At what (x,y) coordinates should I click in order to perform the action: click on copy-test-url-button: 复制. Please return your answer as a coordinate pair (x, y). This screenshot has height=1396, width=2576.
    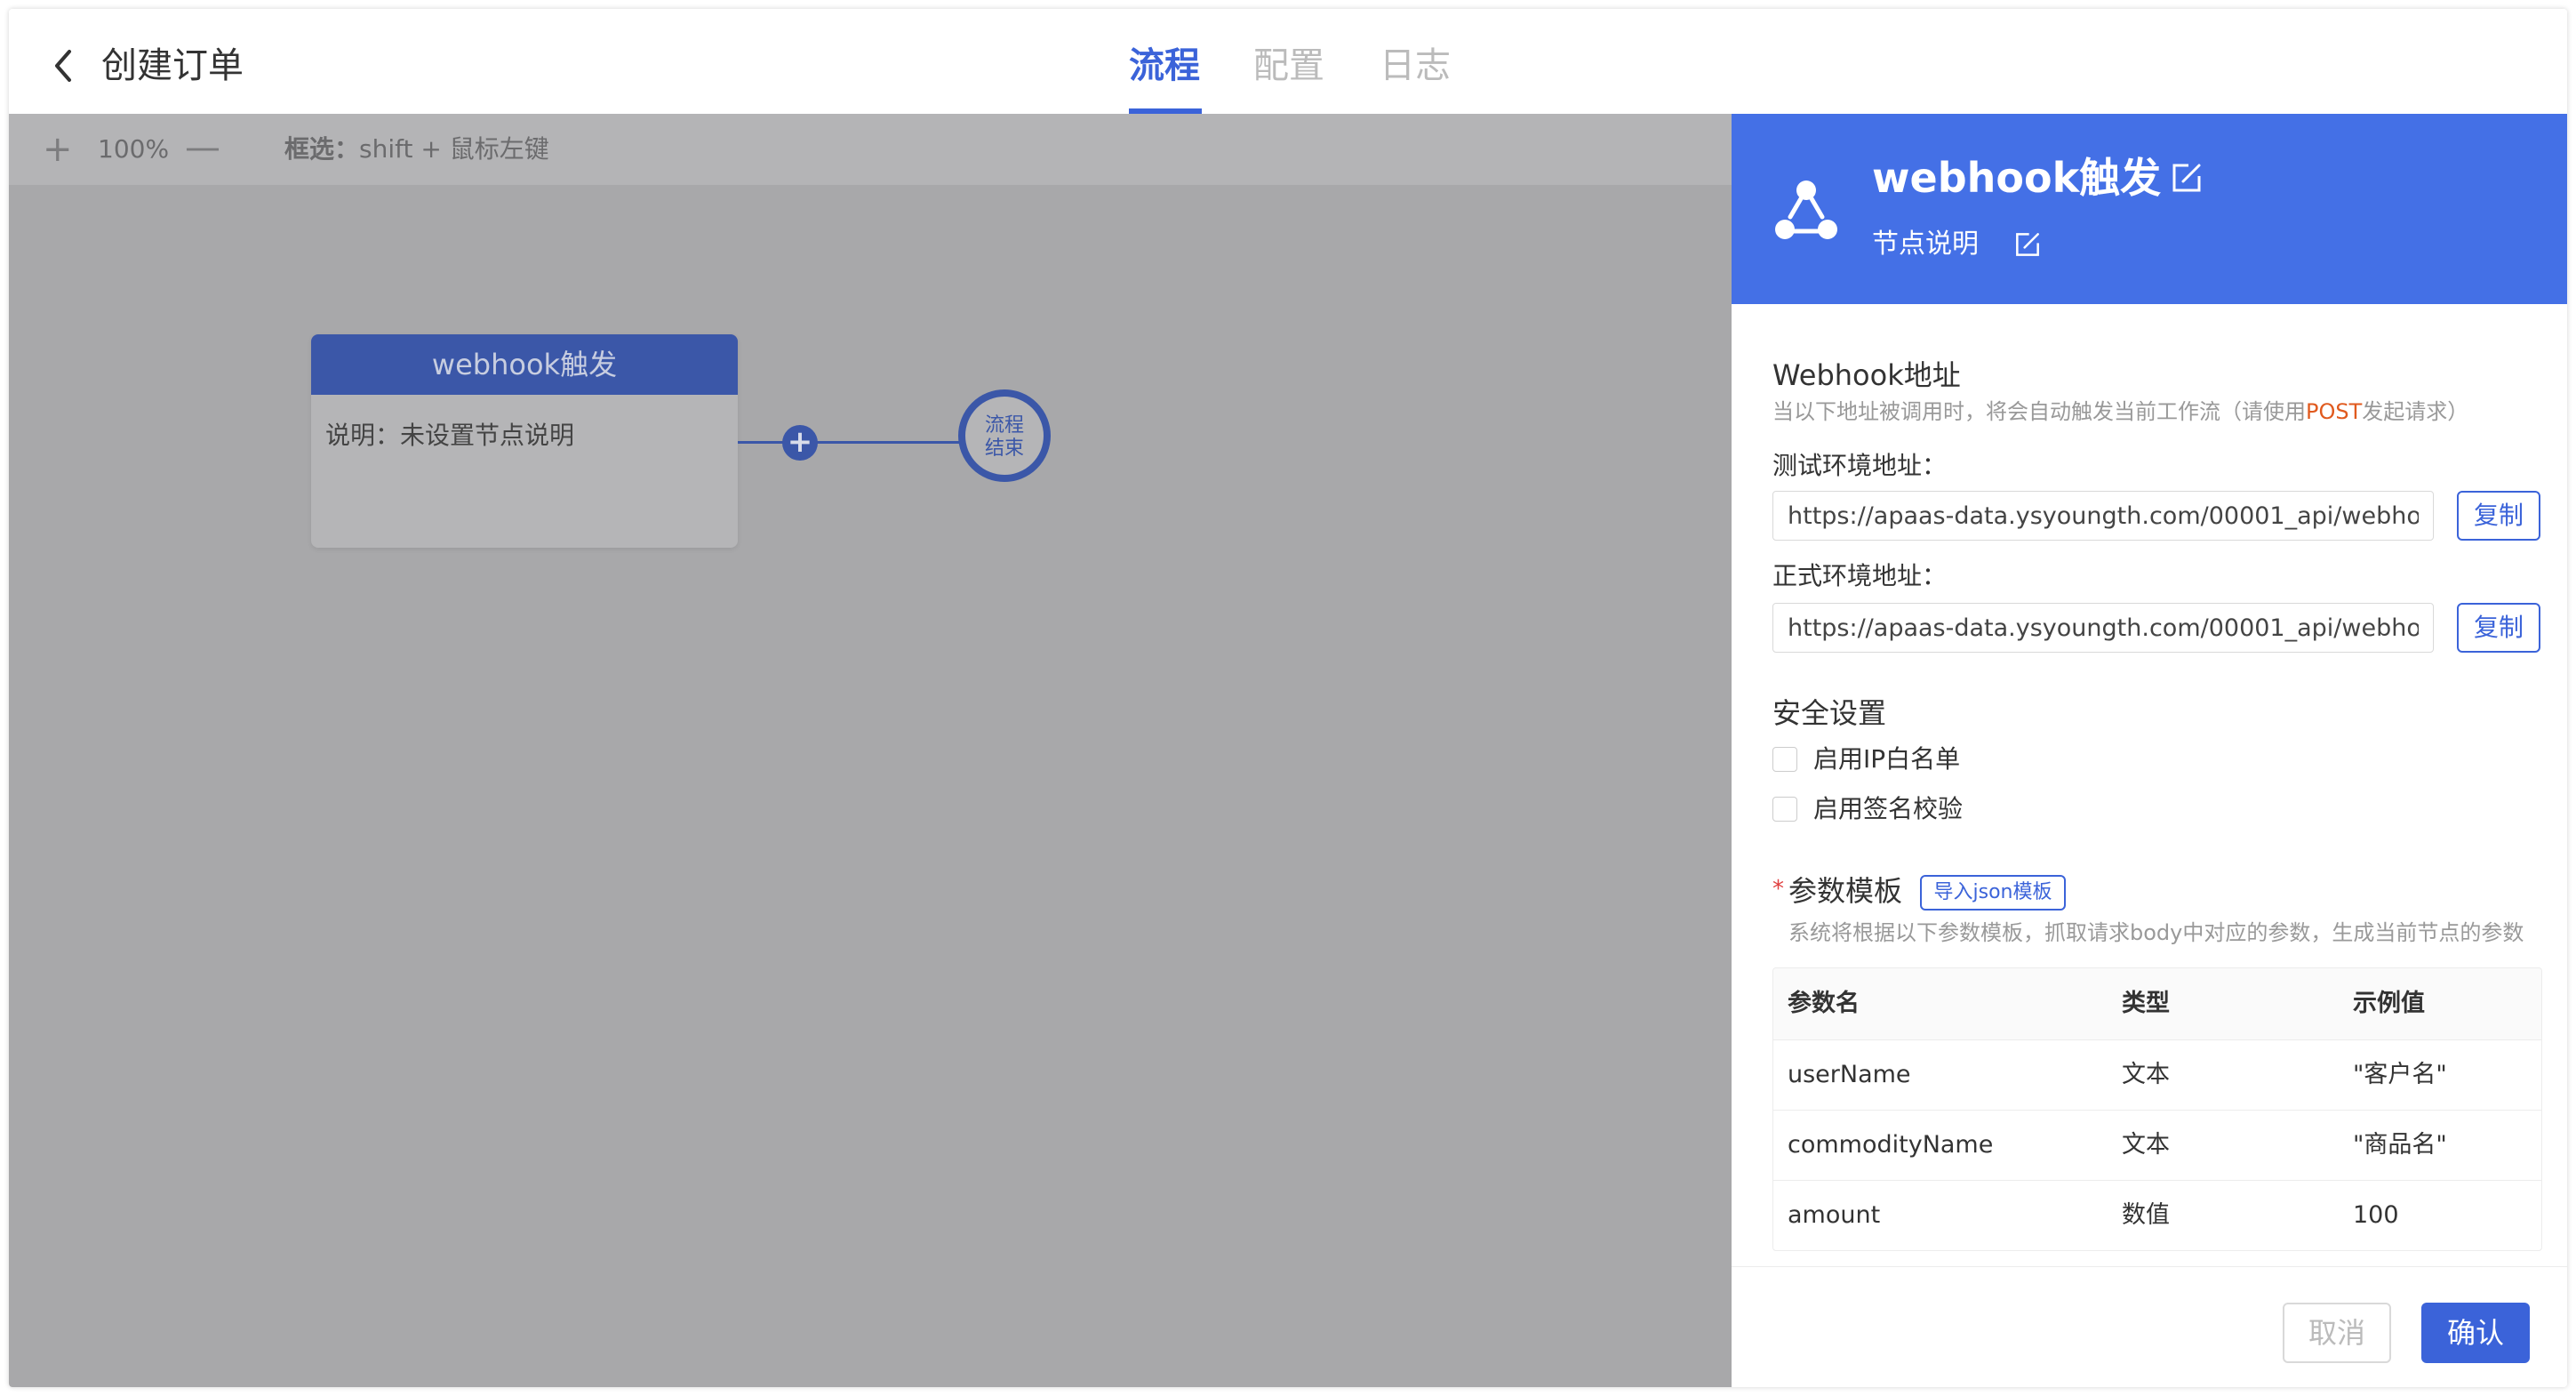
    Looking at the image, I should click on (2498, 516).